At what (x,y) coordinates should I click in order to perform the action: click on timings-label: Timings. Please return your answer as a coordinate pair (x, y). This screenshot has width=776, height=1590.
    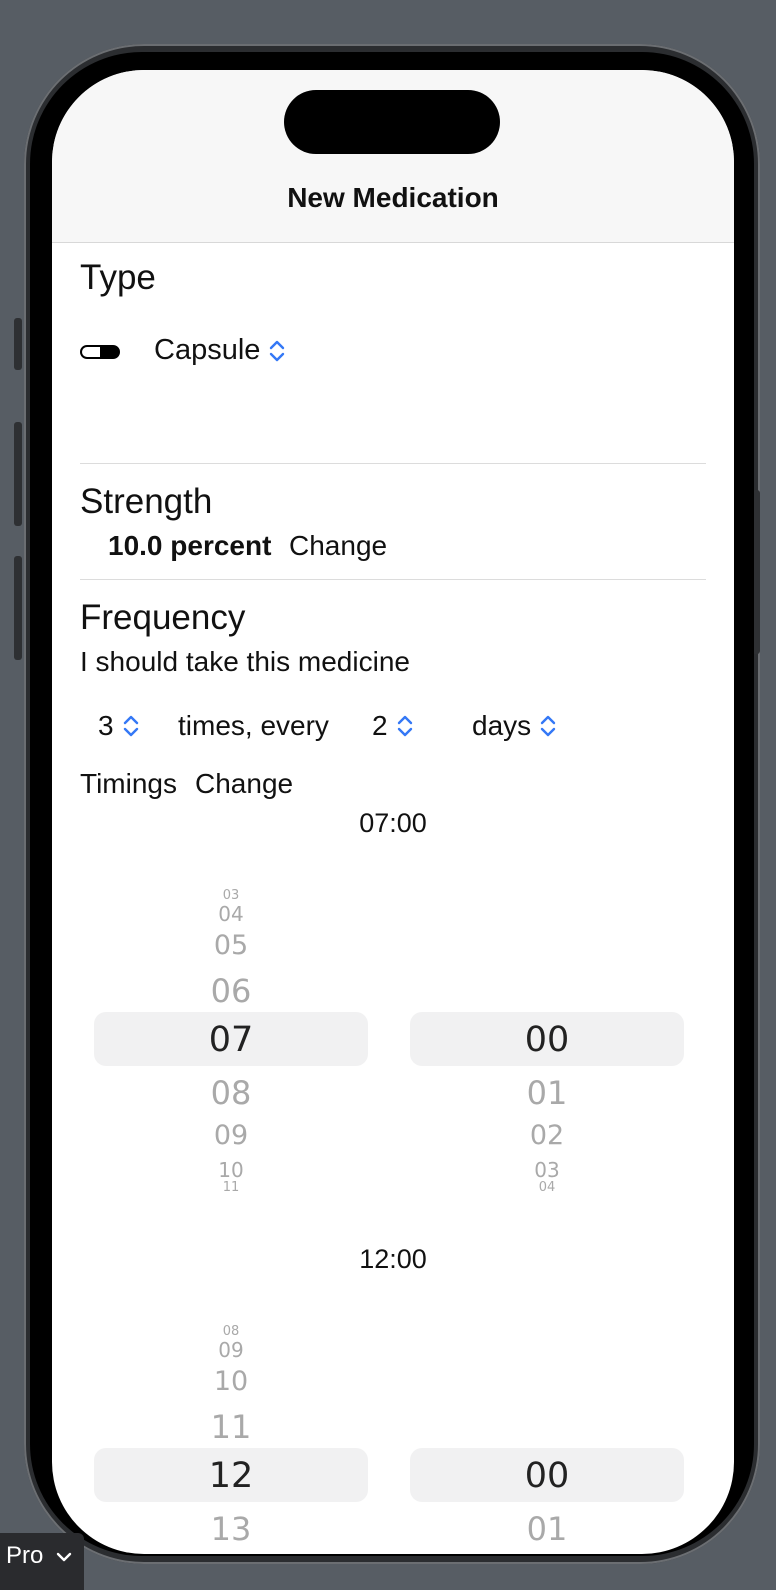
    Looking at the image, I should click on (128, 783).